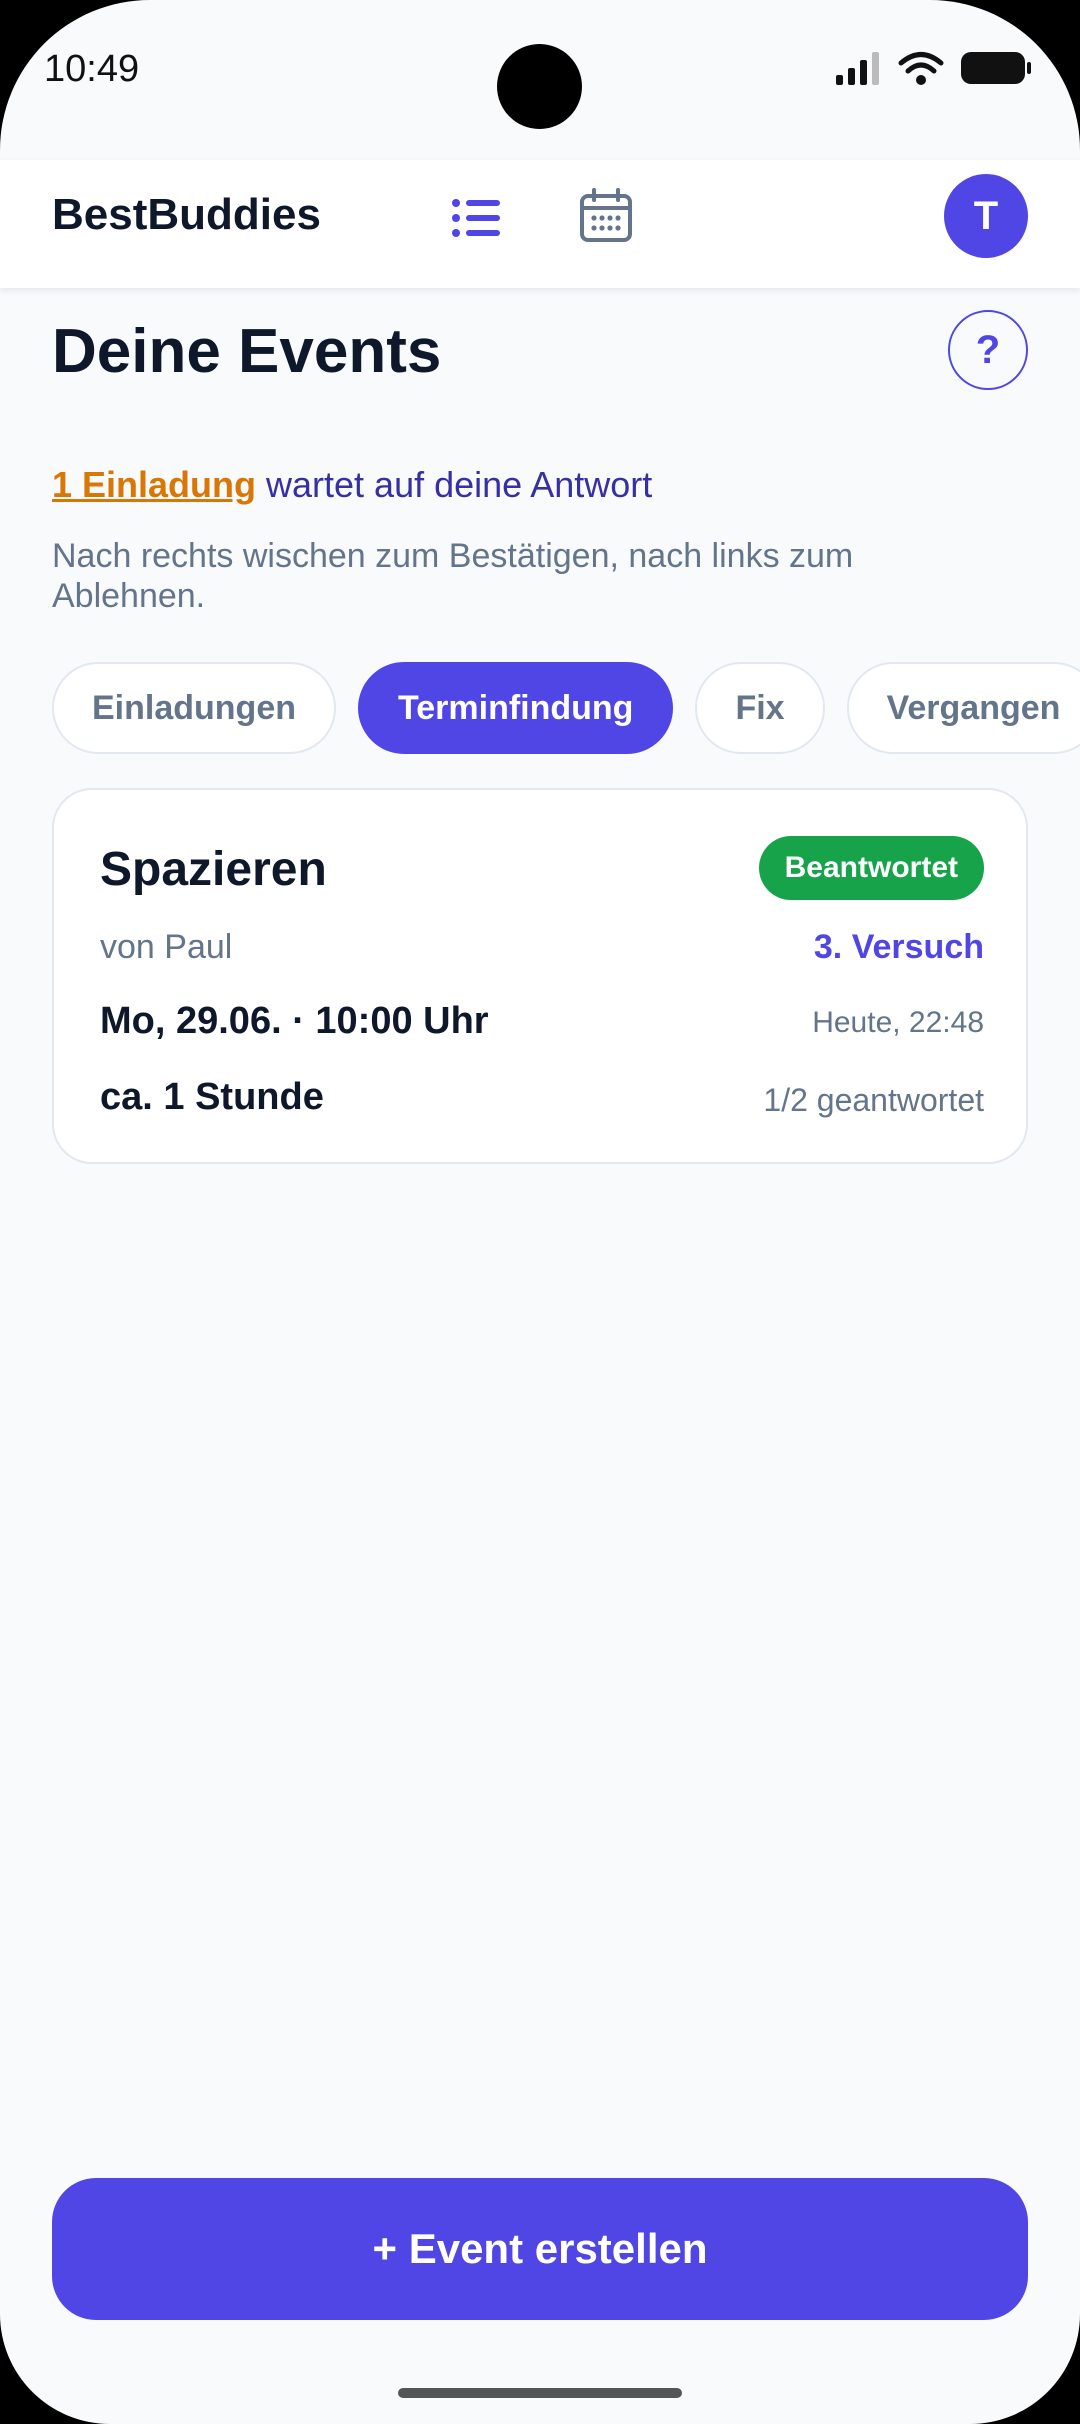  I want to click on event-owner: von Paul, so click(166, 947).